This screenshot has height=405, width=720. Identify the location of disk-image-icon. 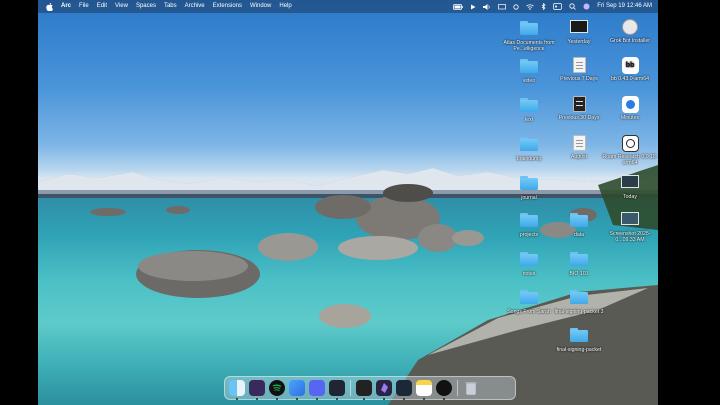
(630, 27).